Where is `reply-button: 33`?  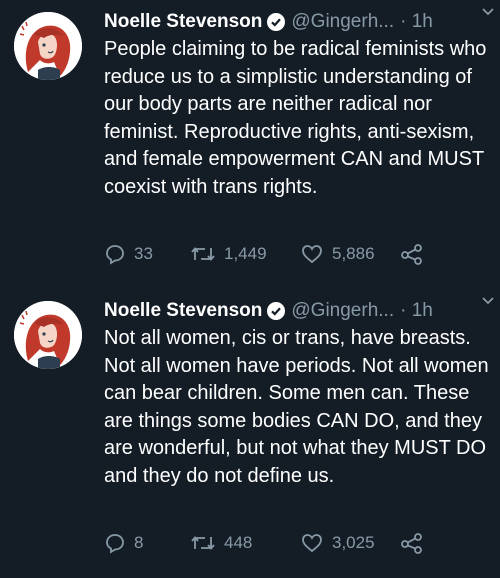
reply-button: 33 is located at coordinates (128, 254).